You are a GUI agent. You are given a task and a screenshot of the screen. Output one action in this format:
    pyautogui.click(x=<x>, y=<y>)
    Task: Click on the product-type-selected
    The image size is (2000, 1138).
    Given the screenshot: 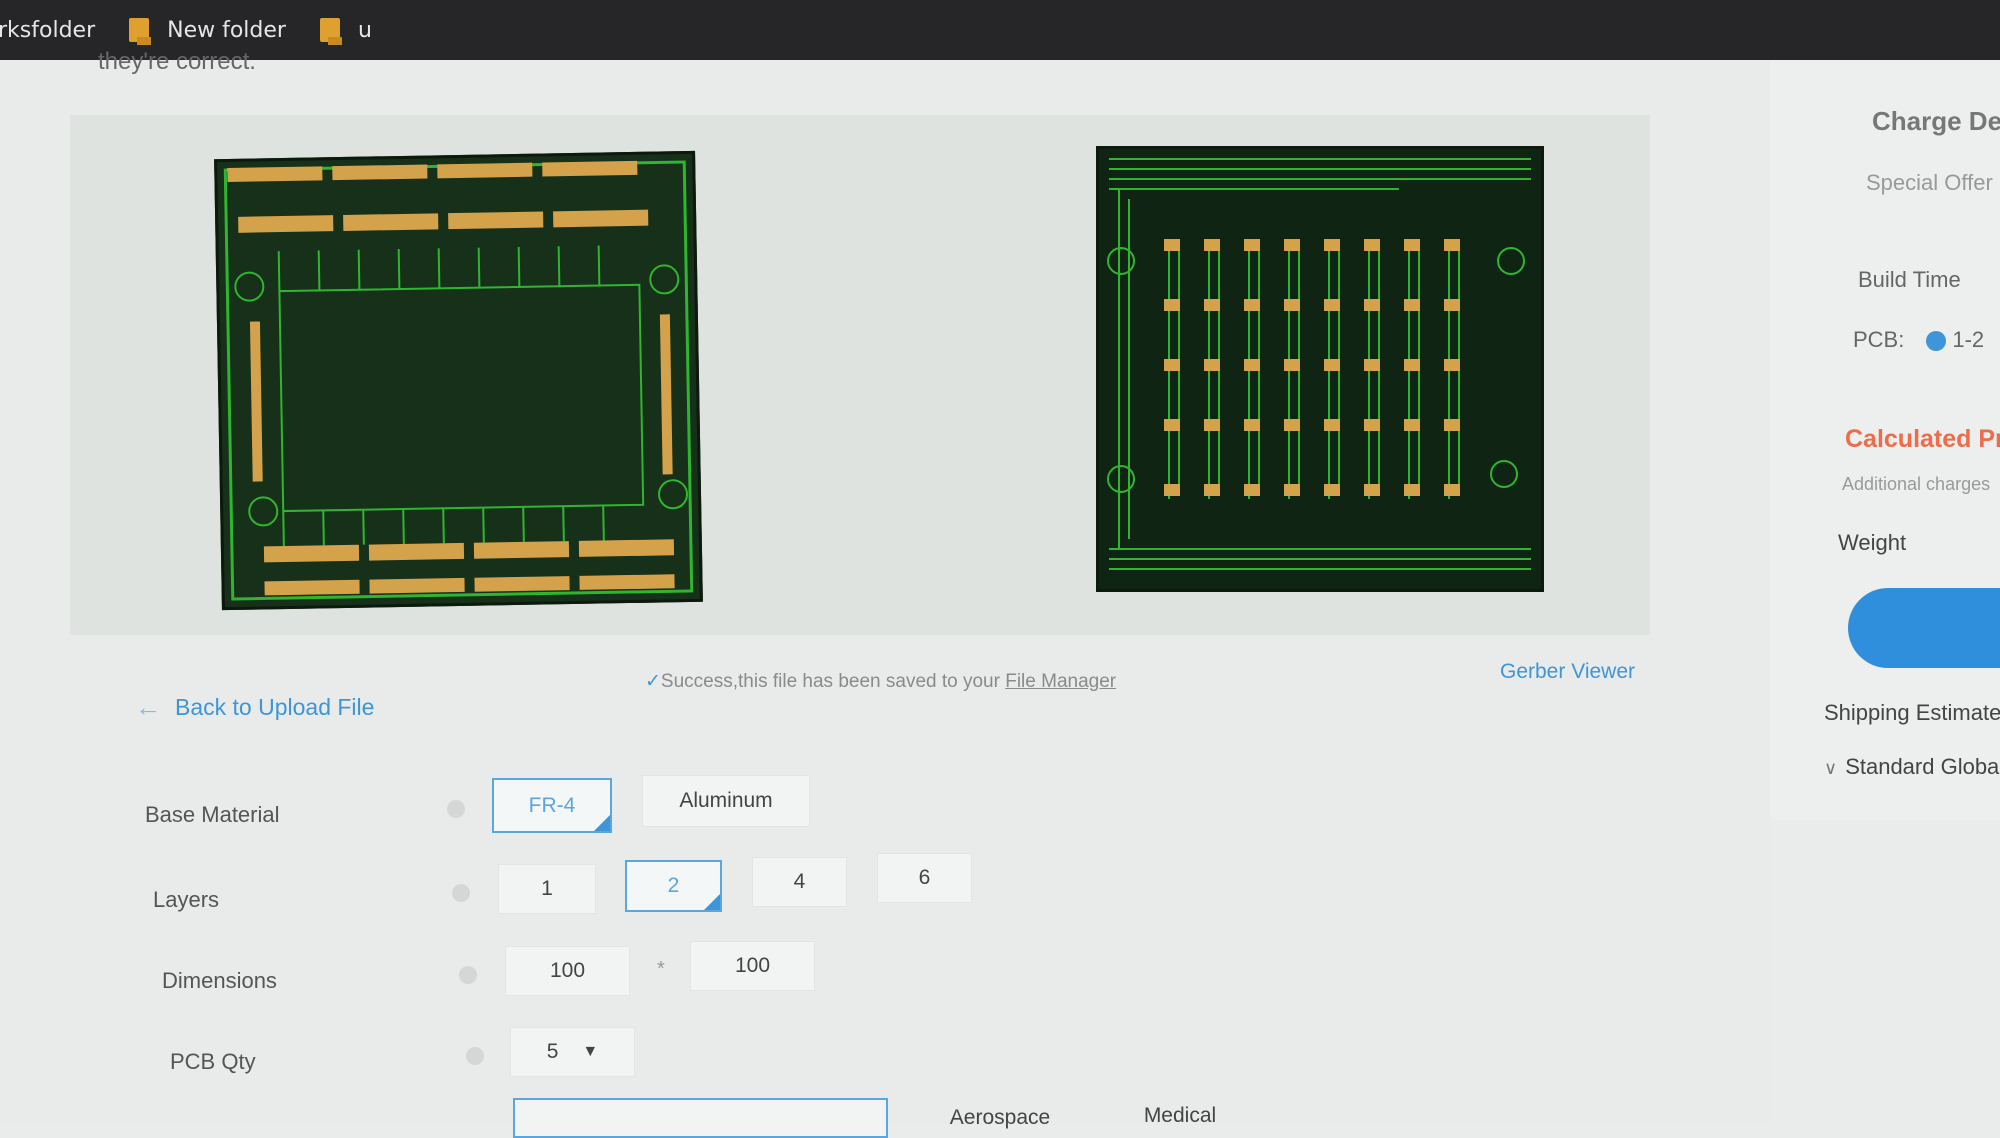 What is the action you would take?
    pyautogui.click(x=700, y=1118)
    